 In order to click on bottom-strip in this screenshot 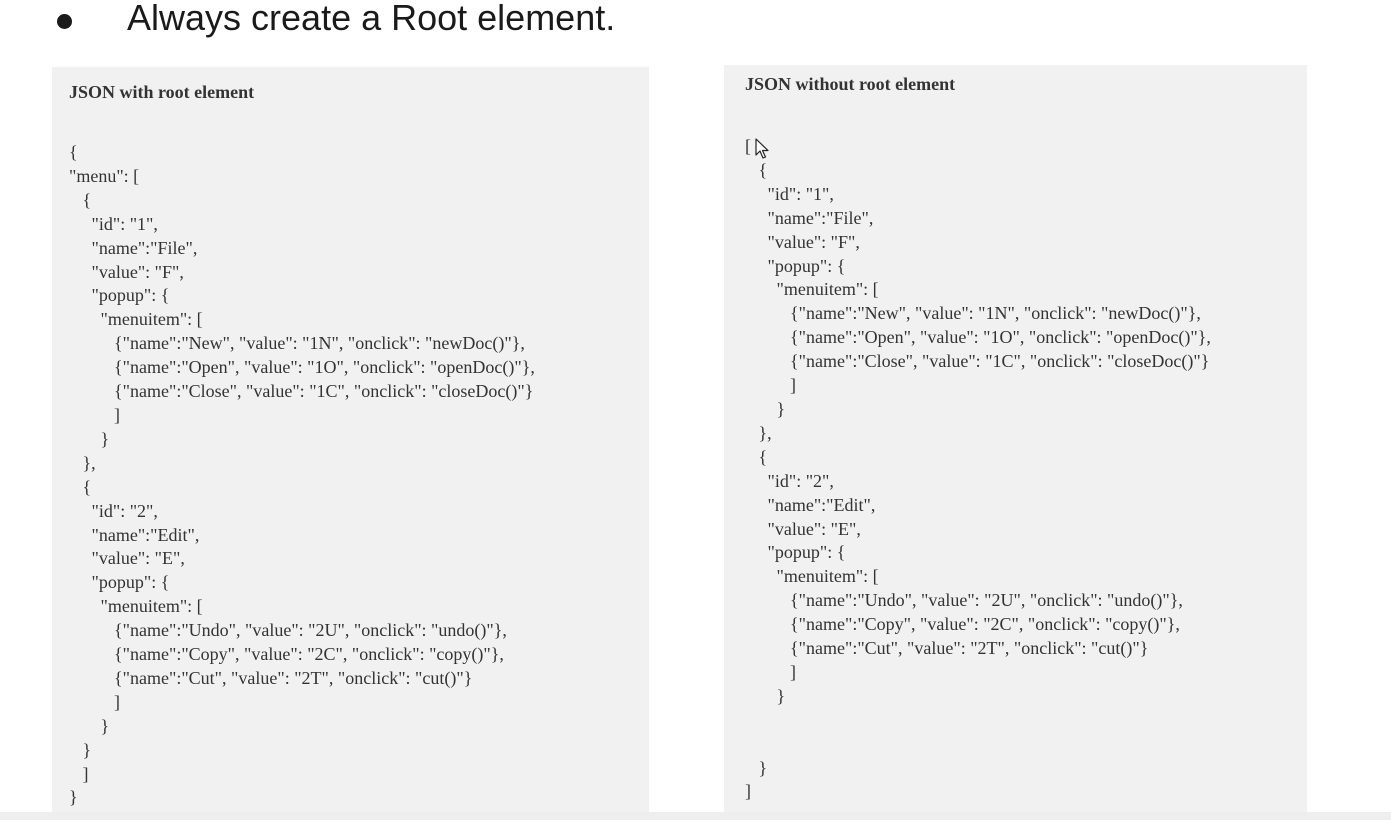, I will do `click(695, 816)`.